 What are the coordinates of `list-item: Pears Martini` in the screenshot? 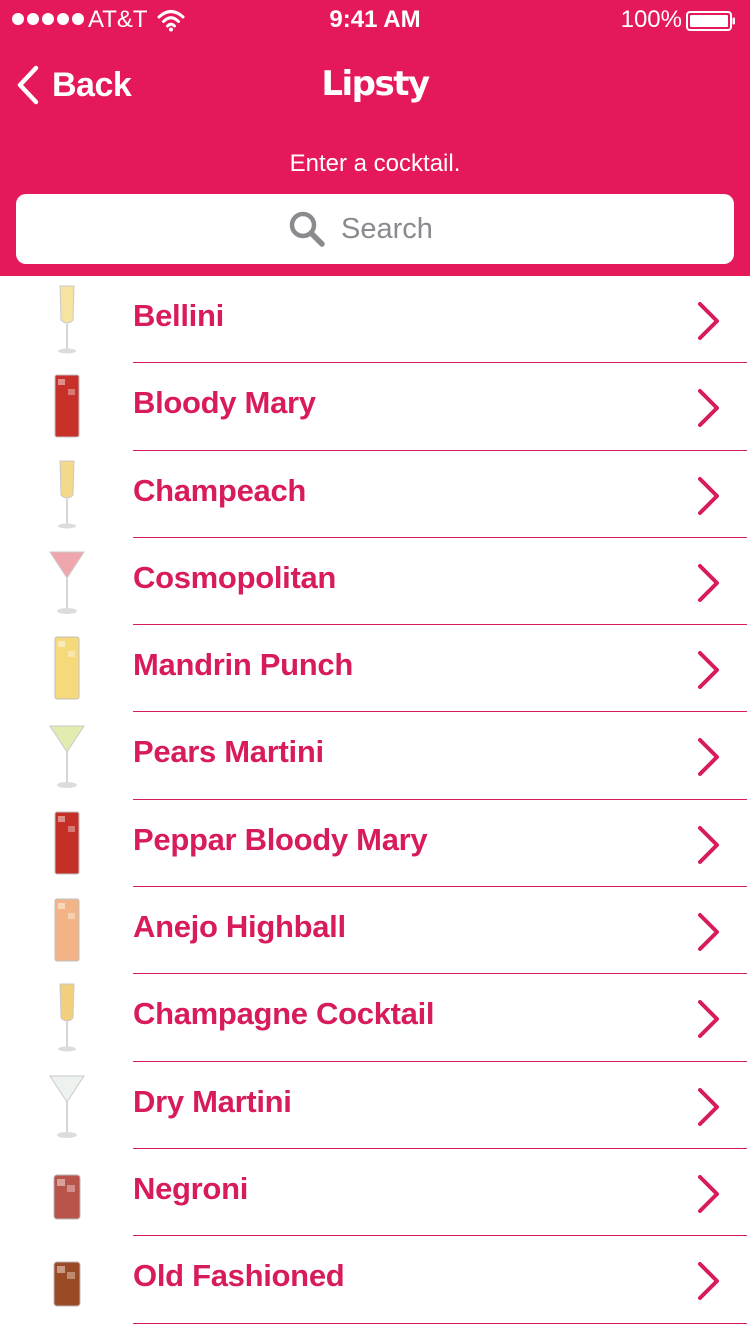 It's located at (375, 756).